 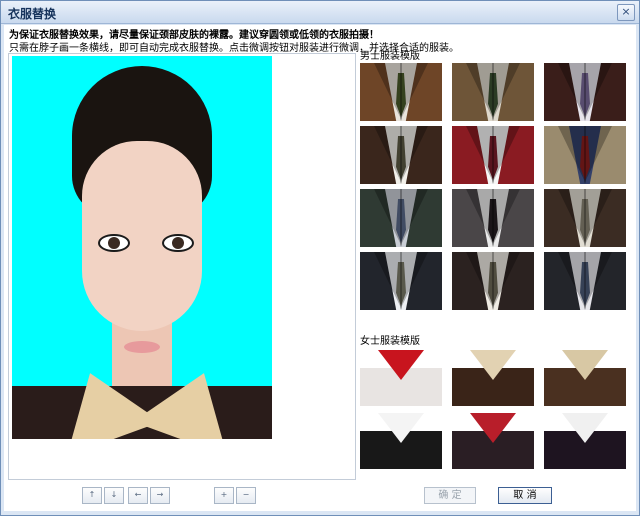 What do you see at coordinates (246, 495) in the screenshot?
I see `zoom-out-button: −` at bounding box center [246, 495].